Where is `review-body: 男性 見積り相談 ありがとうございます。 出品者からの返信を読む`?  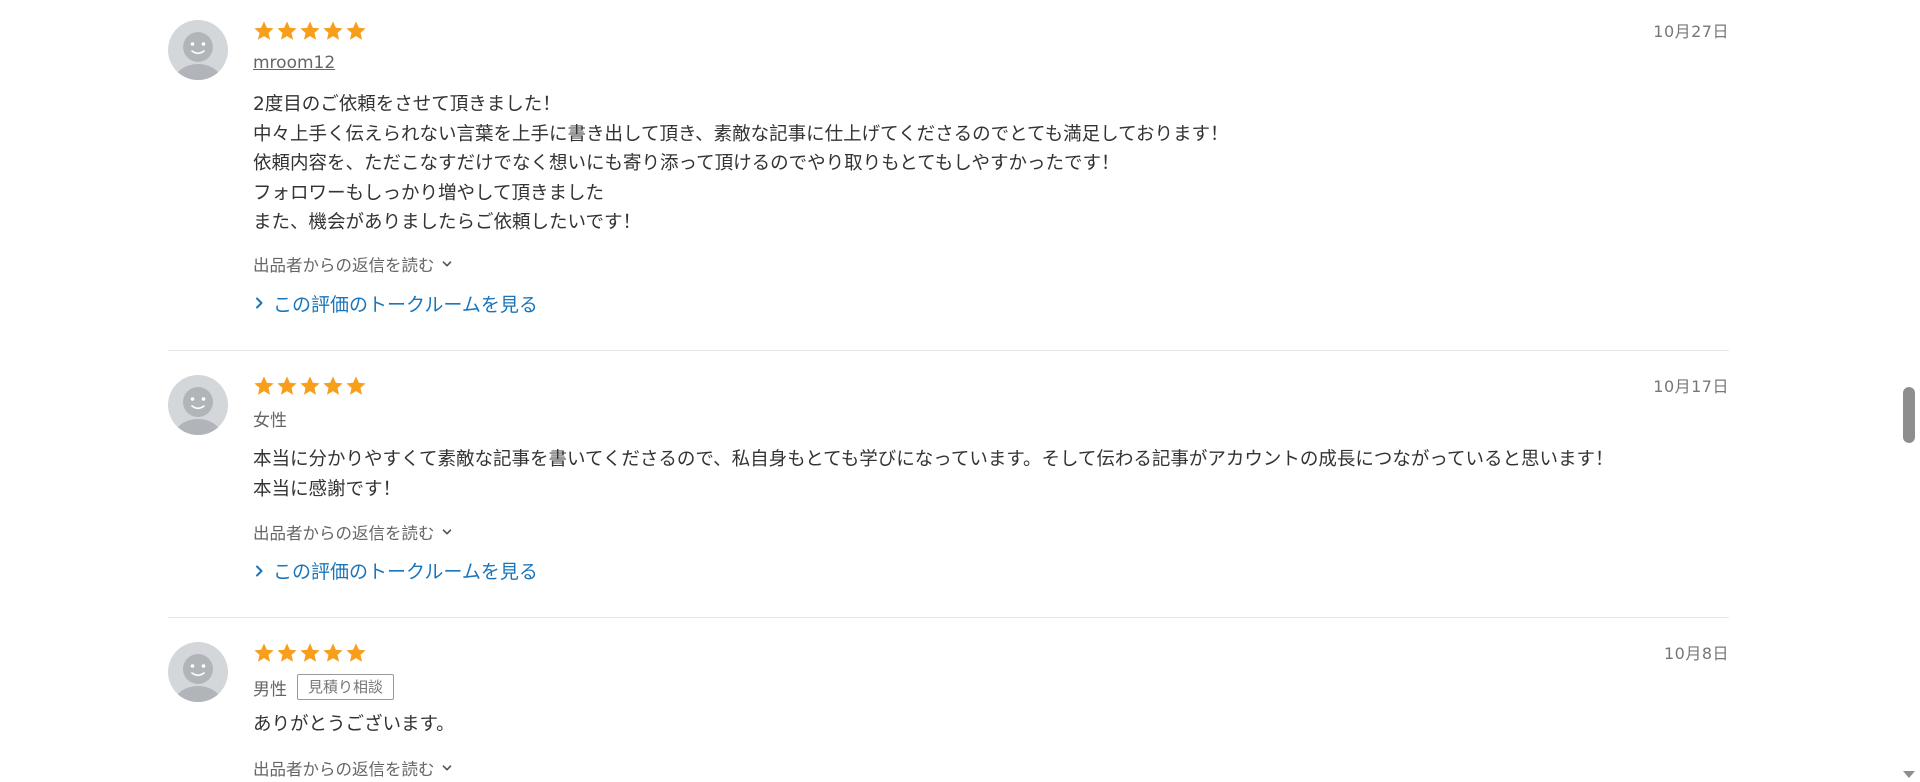 review-body: 男性 見積り相談 ありがとうございます。 出品者からの返信を読む is located at coordinates (991, 710).